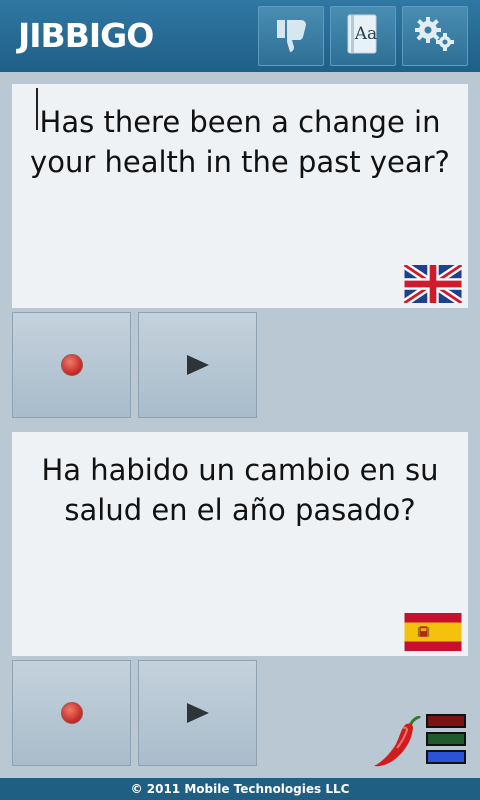 The height and width of the screenshot is (800, 480). Describe the element at coordinates (86, 35) in the screenshot. I see `app-logo: JIBBIGO` at that location.